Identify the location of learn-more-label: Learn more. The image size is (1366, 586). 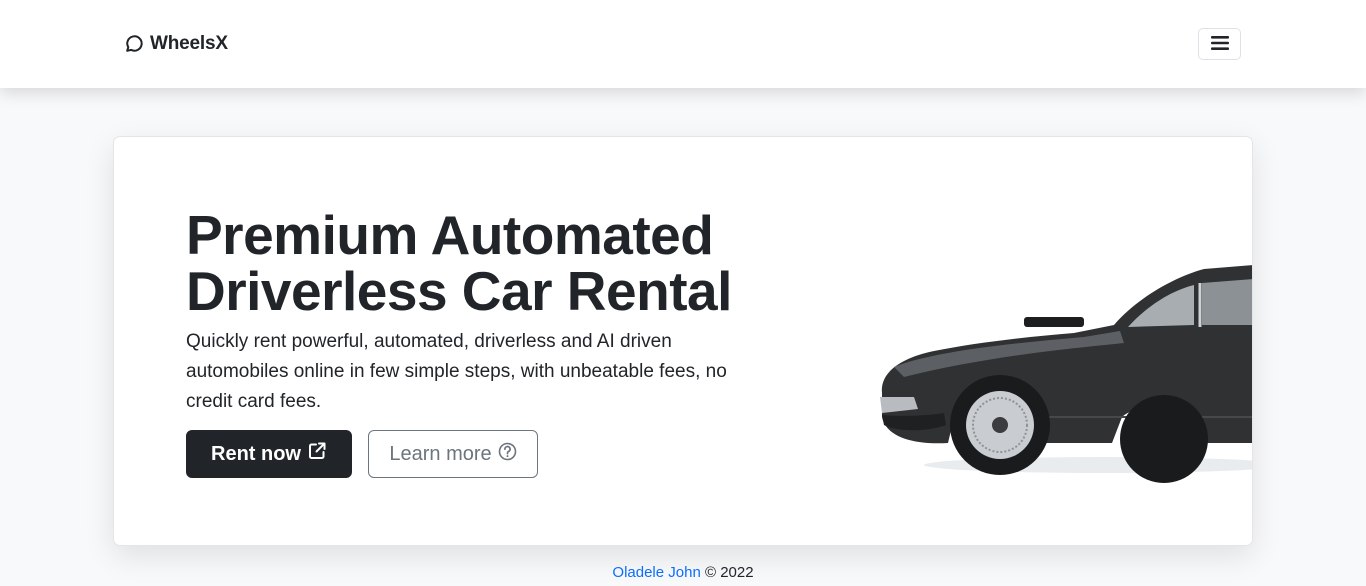
(440, 453).